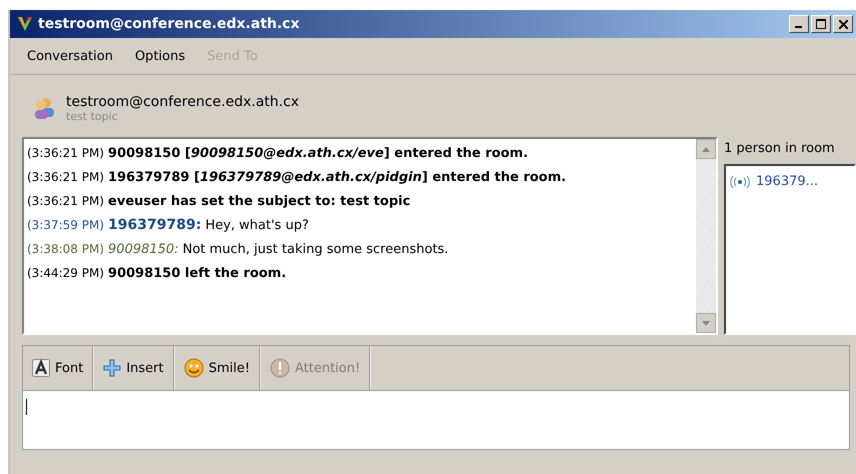 This screenshot has height=474, width=856. Describe the element at coordinates (194, 368) in the screenshot. I see `smiley-icon` at that location.